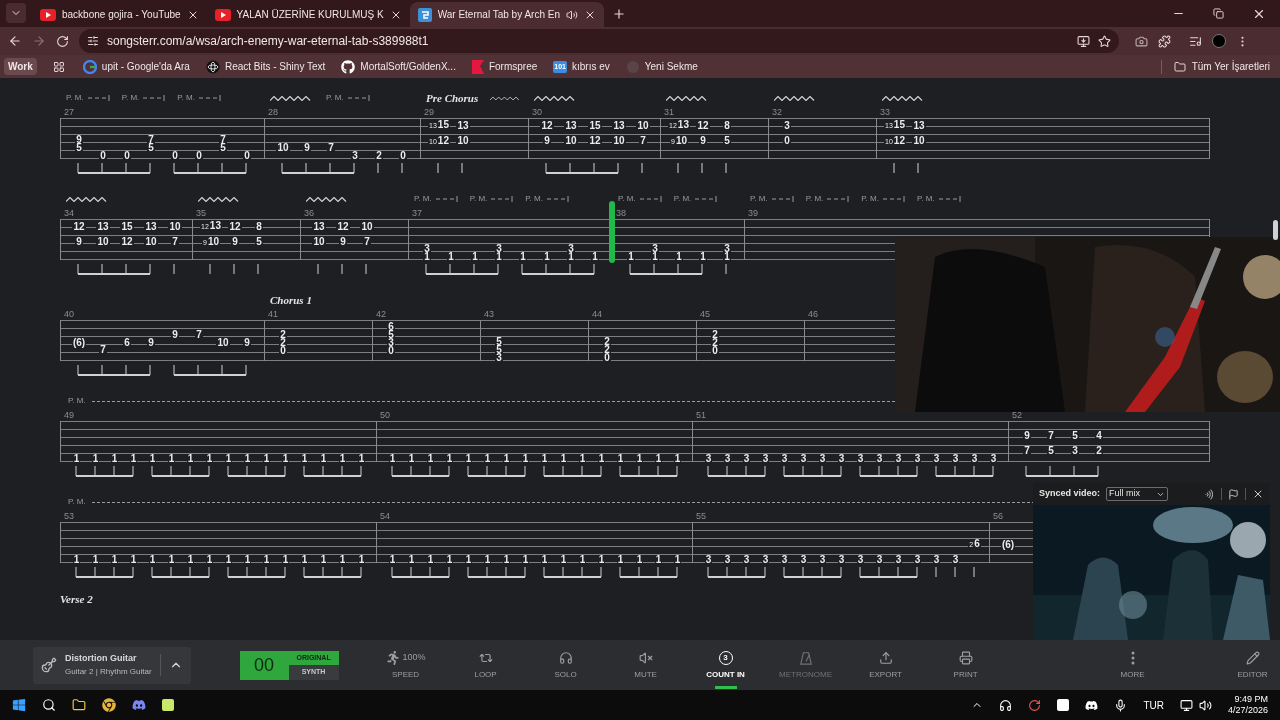 This screenshot has width=1280, height=720. What do you see at coordinates (485, 665) in the screenshot?
I see `toolbar-button: LOOP` at bounding box center [485, 665].